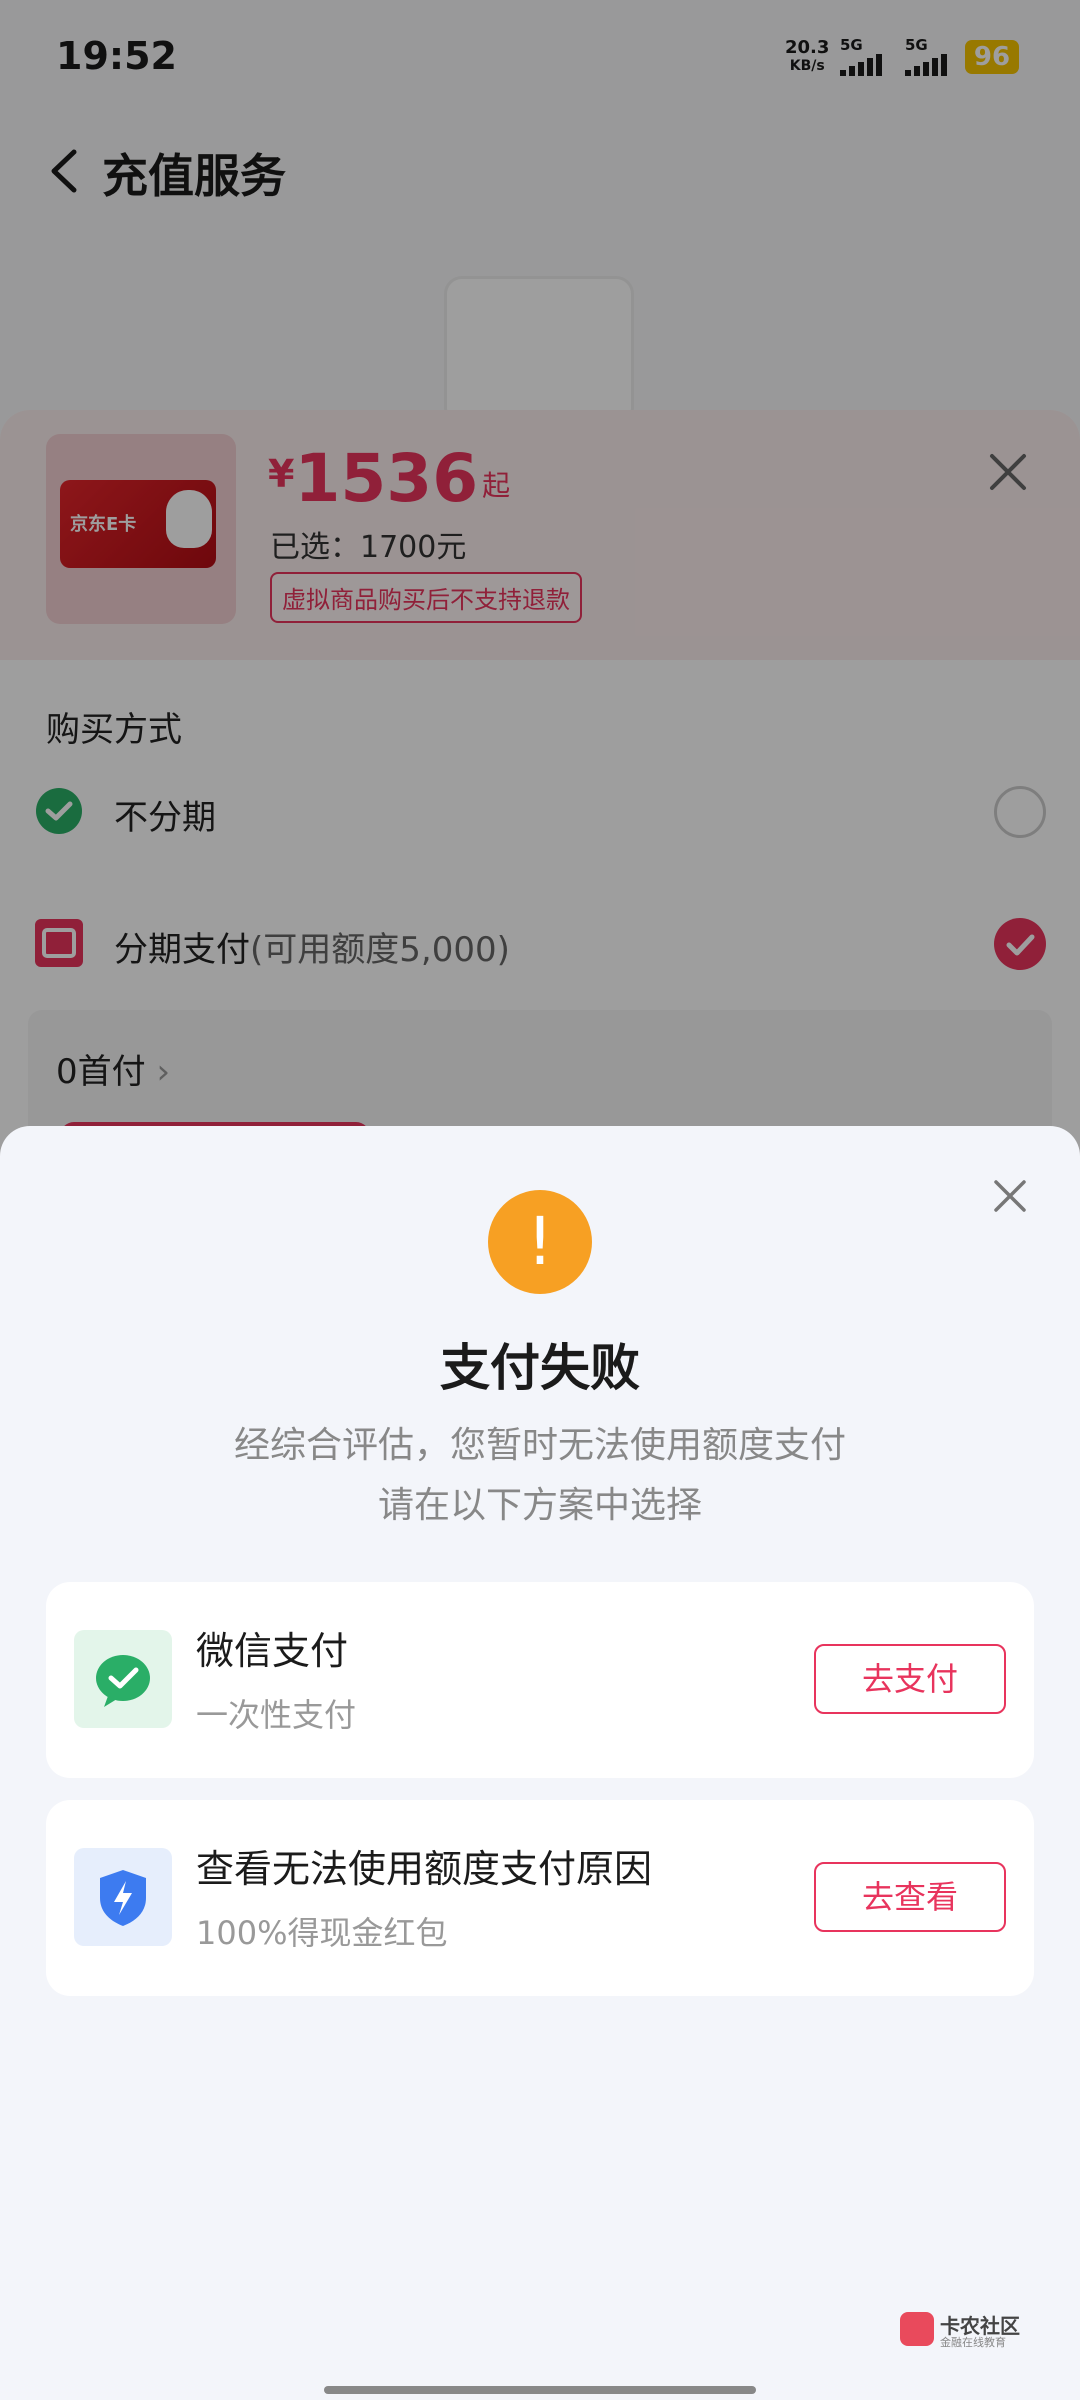  Describe the element at coordinates (123, 1897) in the screenshot. I see `shield-lightning-icon` at that location.